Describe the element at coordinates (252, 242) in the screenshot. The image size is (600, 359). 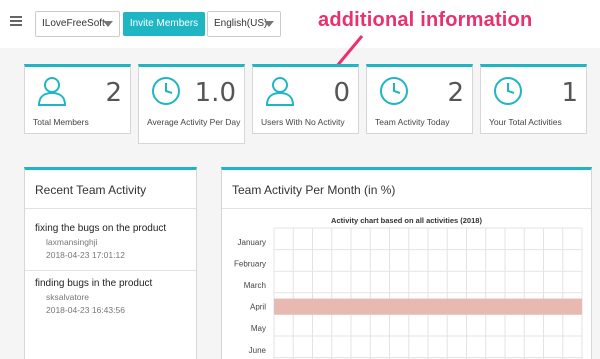
I see `y-tick-label: January` at that location.